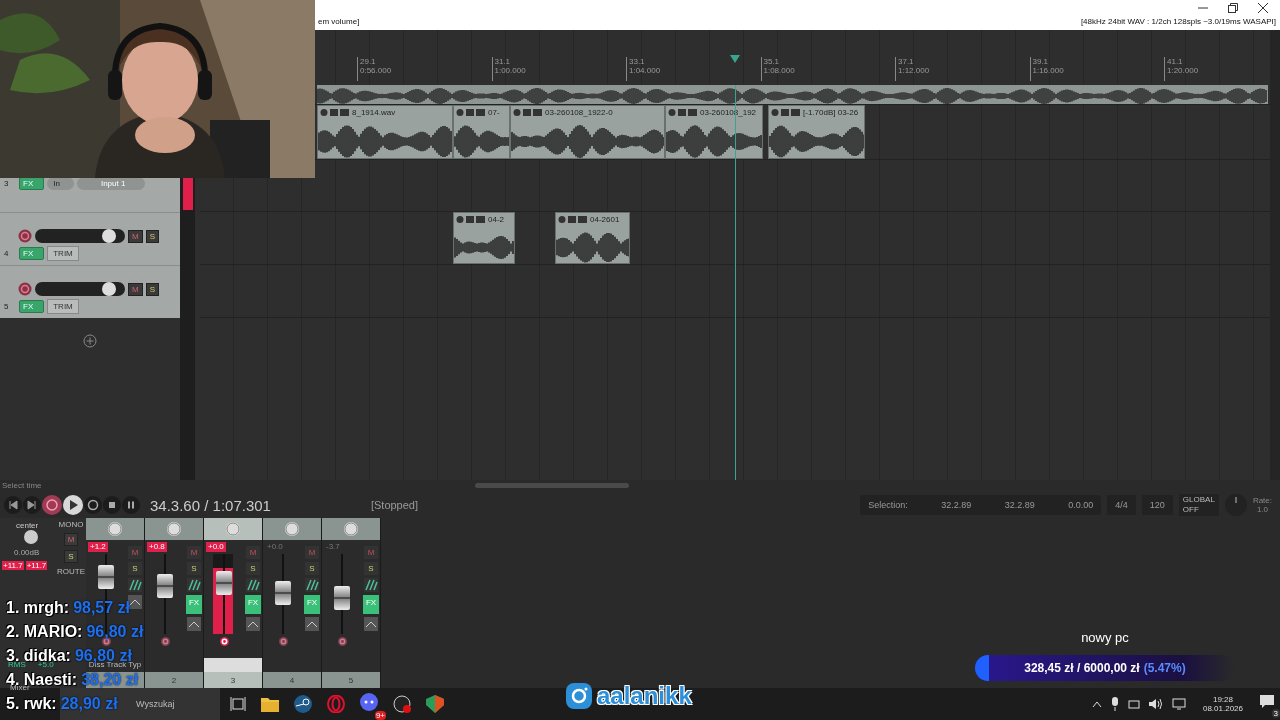 The height and width of the screenshot is (720, 1280). Describe the element at coordinates (1178, 704) in the screenshot. I see `network-icon` at that location.